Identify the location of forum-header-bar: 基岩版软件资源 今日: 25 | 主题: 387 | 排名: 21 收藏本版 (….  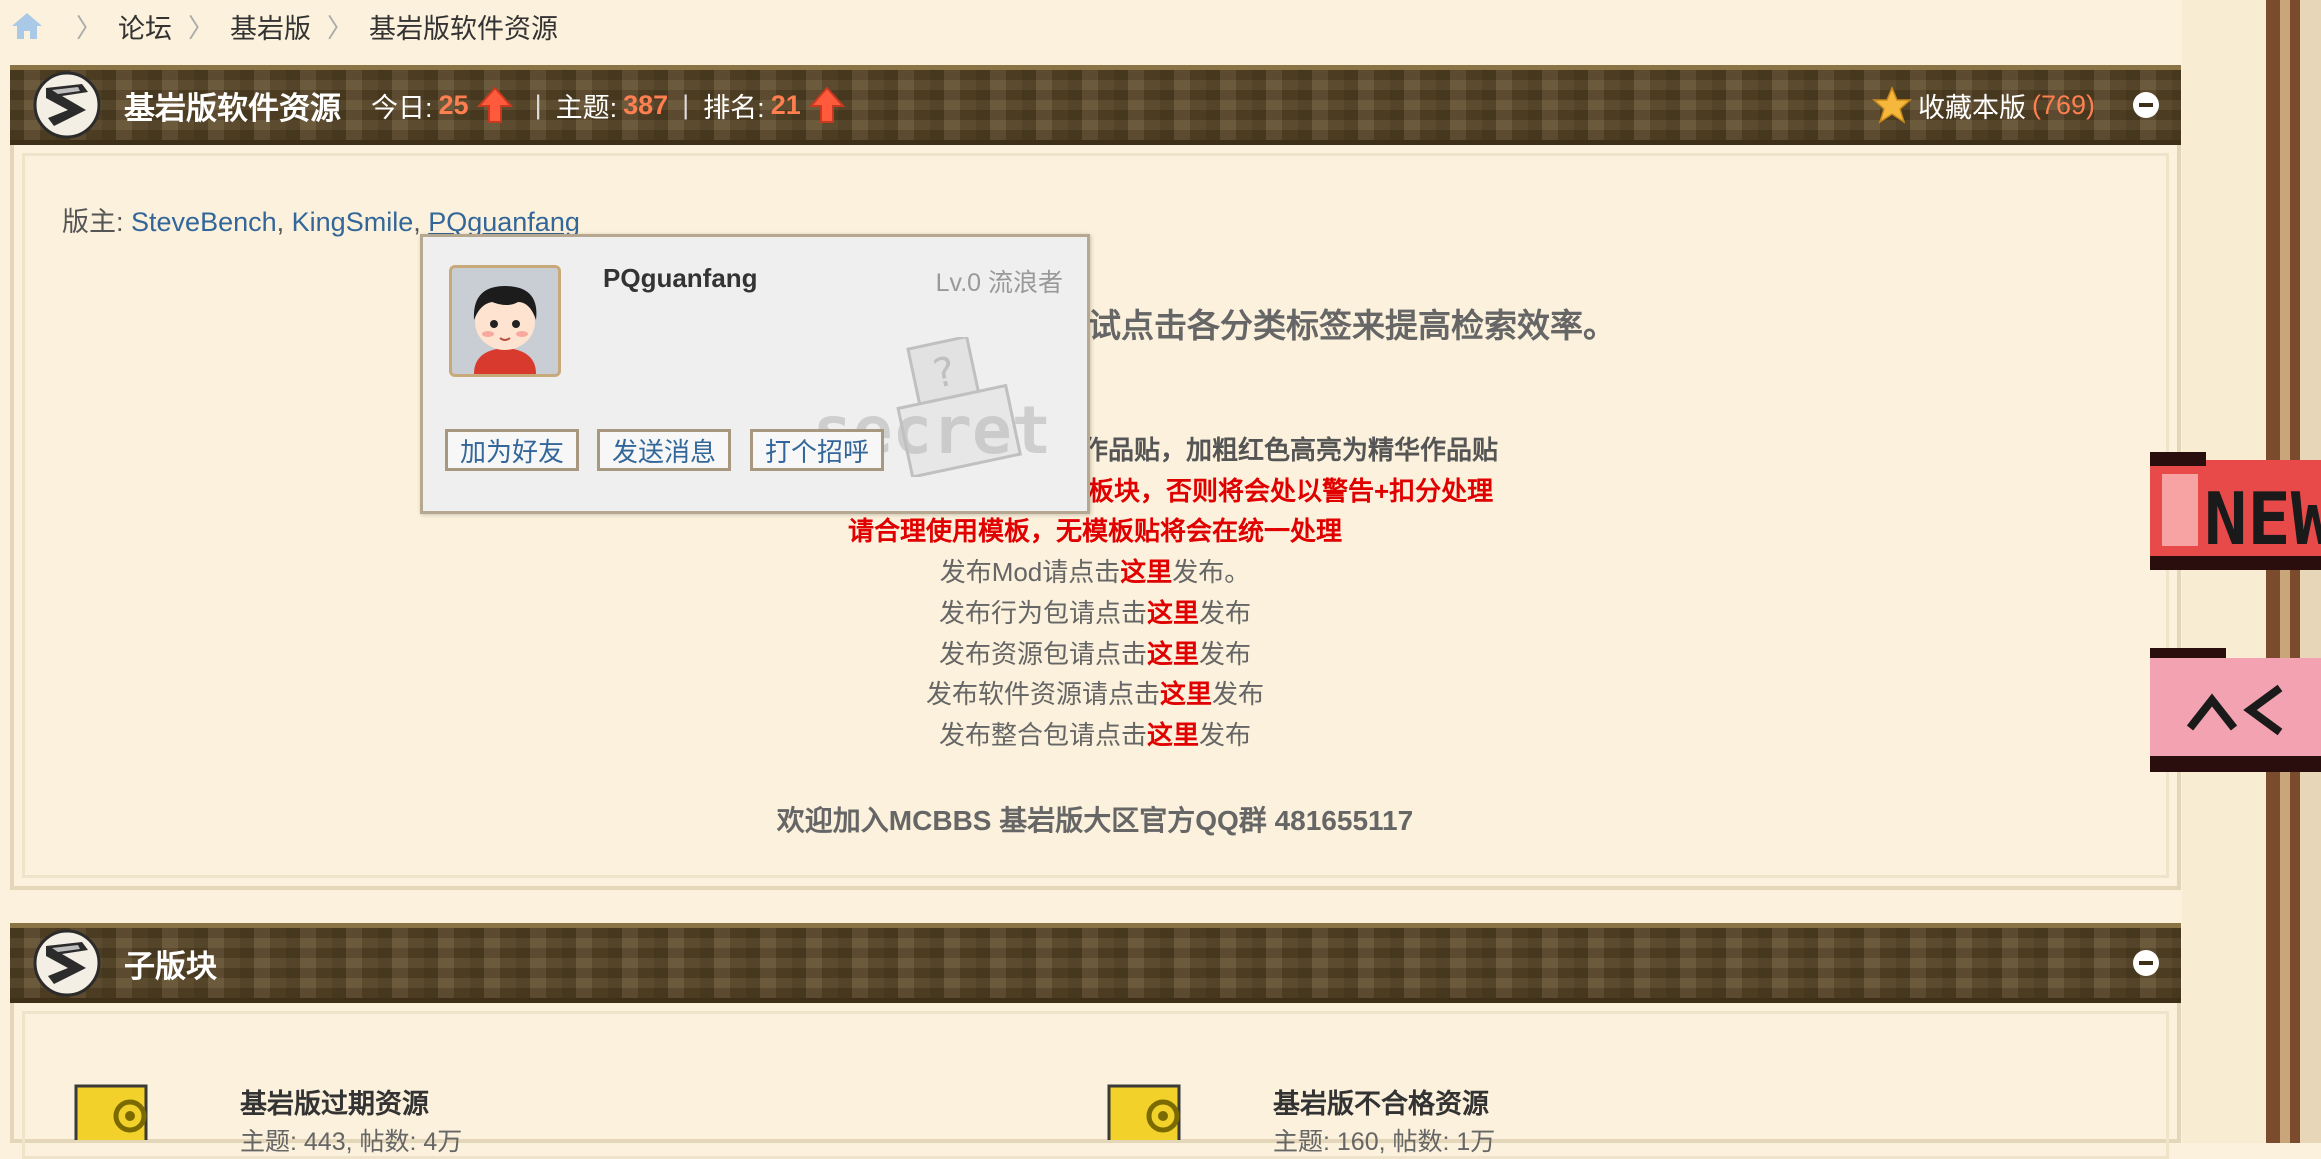
(1095, 105).